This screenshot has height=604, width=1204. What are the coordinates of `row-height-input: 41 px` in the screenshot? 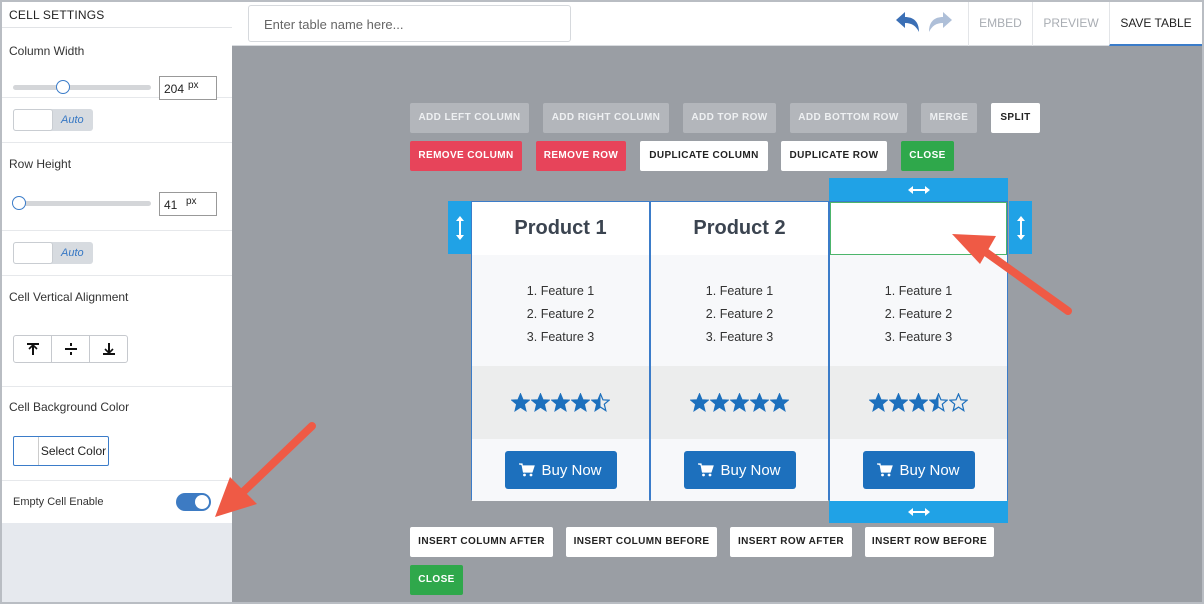 It's located at (188, 204).